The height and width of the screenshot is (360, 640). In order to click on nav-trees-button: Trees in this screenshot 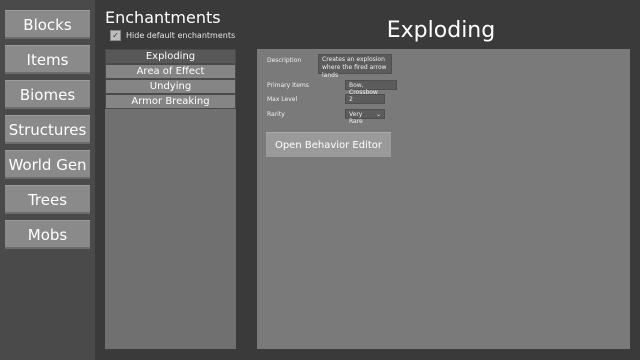, I will do `click(47, 199)`.